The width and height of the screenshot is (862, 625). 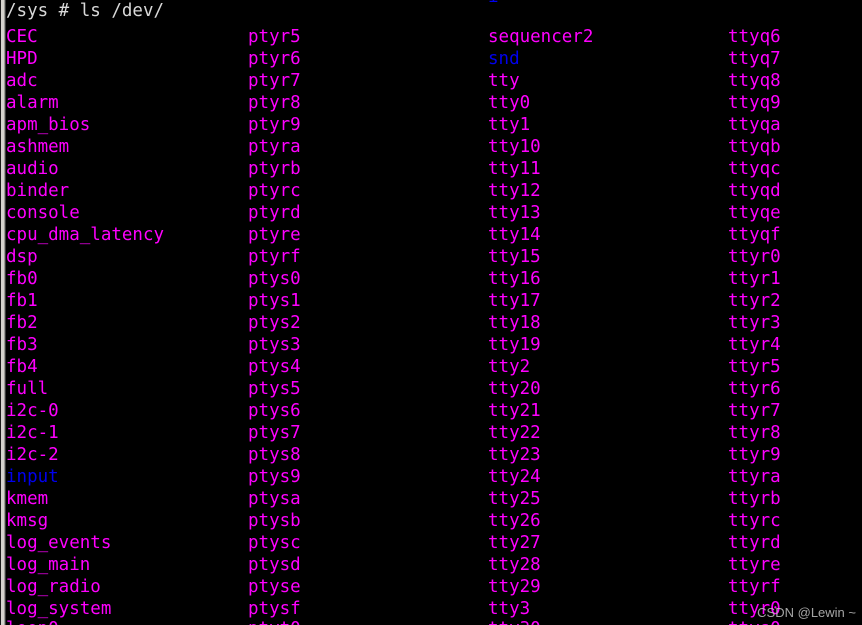 I want to click on dev-entry: ptys7, so click(x=274, y=433).